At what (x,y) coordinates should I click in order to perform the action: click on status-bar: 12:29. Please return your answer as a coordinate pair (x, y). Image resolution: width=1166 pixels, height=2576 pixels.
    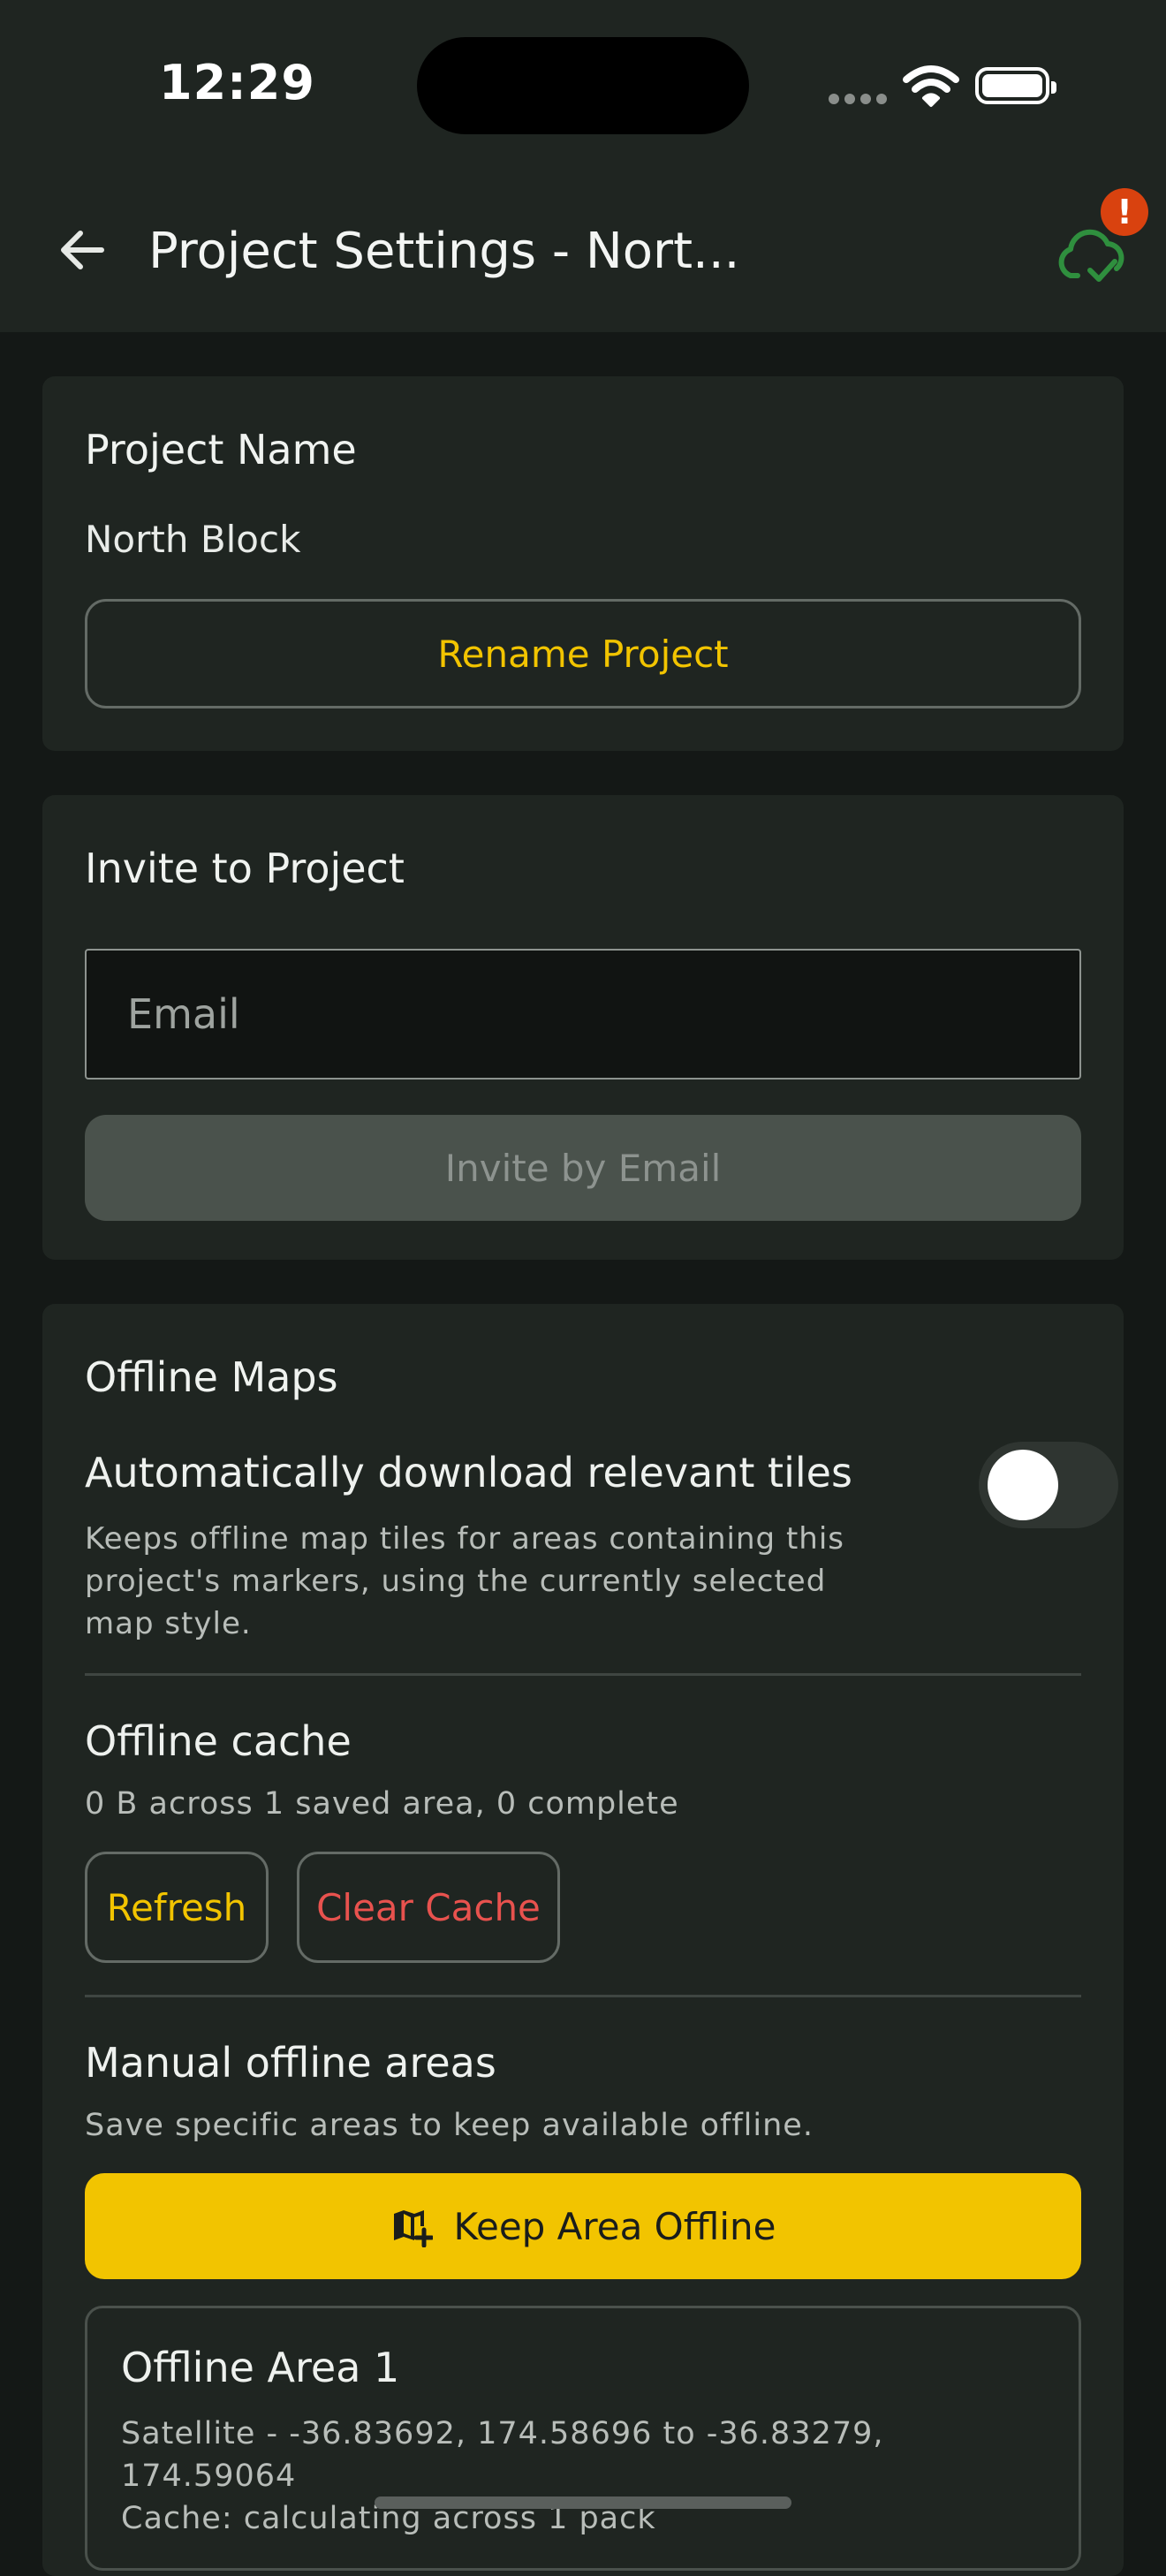
    Looking at the image, I should click on (583, 89).